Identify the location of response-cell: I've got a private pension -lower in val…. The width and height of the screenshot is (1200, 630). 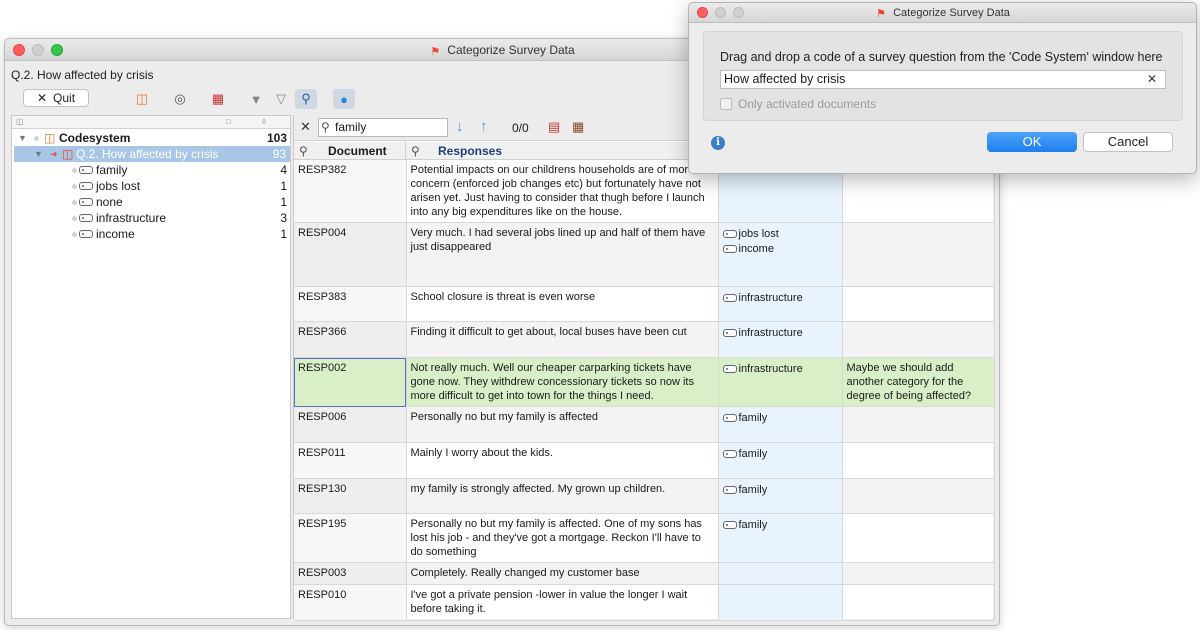
(562, 602).